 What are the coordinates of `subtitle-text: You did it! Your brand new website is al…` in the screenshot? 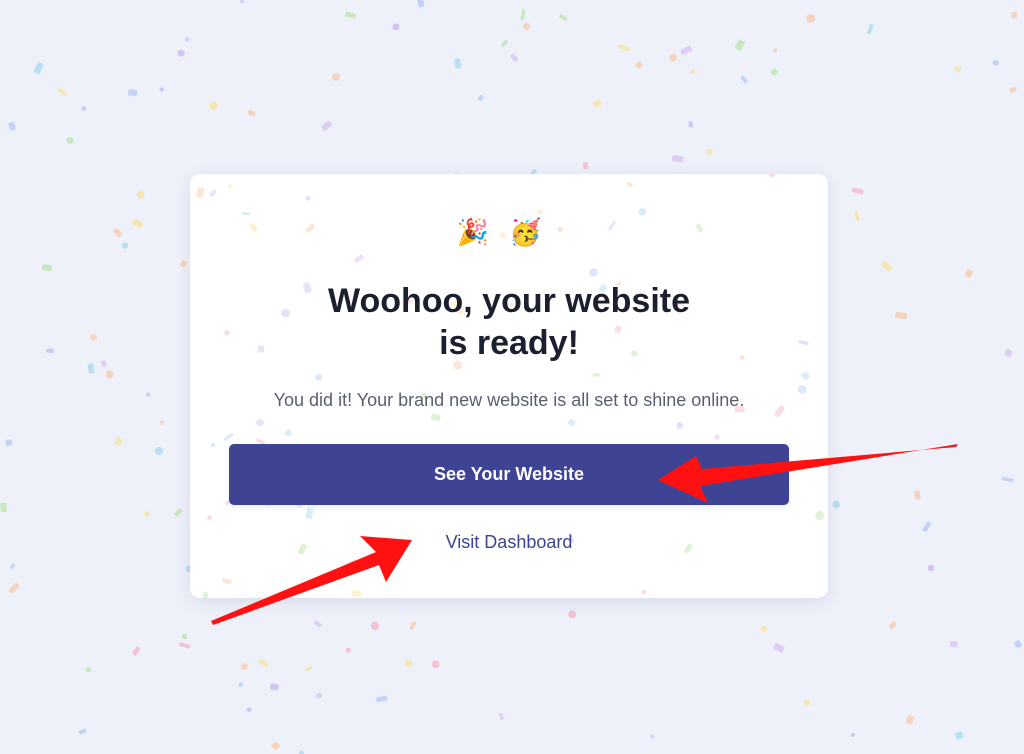 It's located at (509, 400).